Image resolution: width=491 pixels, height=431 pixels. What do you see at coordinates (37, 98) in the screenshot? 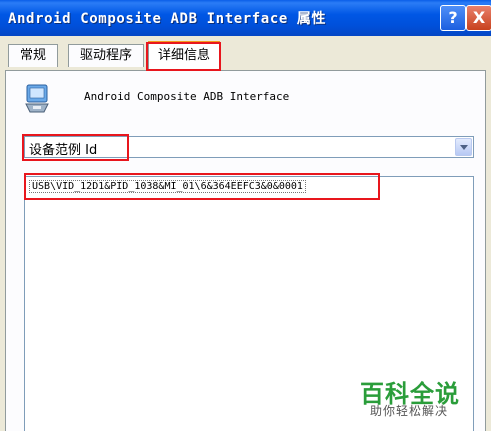
I see `usb-device-icon` at bounding box center [37, 98].